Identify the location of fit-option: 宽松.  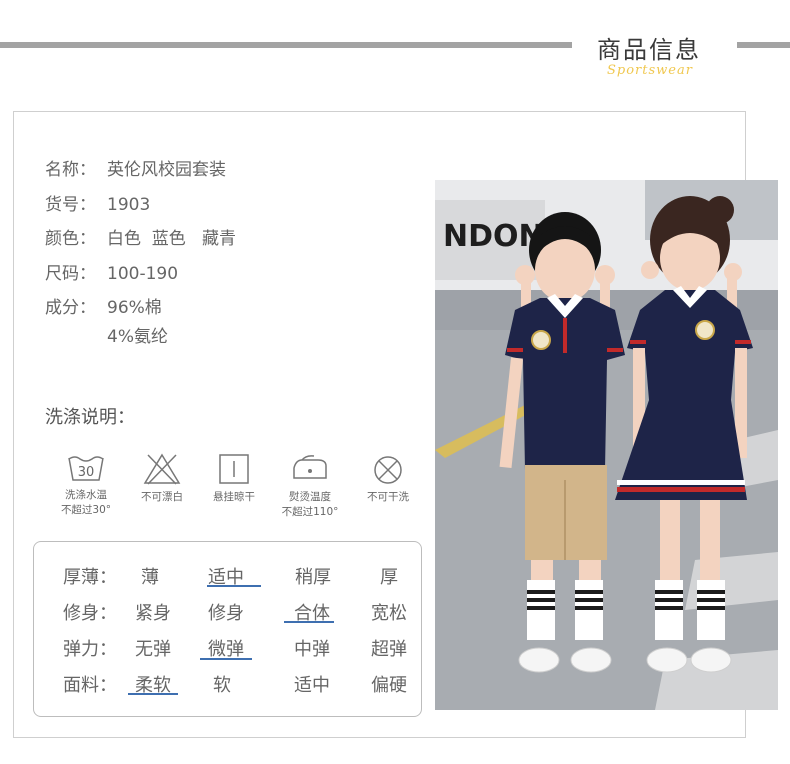
(389, 613).